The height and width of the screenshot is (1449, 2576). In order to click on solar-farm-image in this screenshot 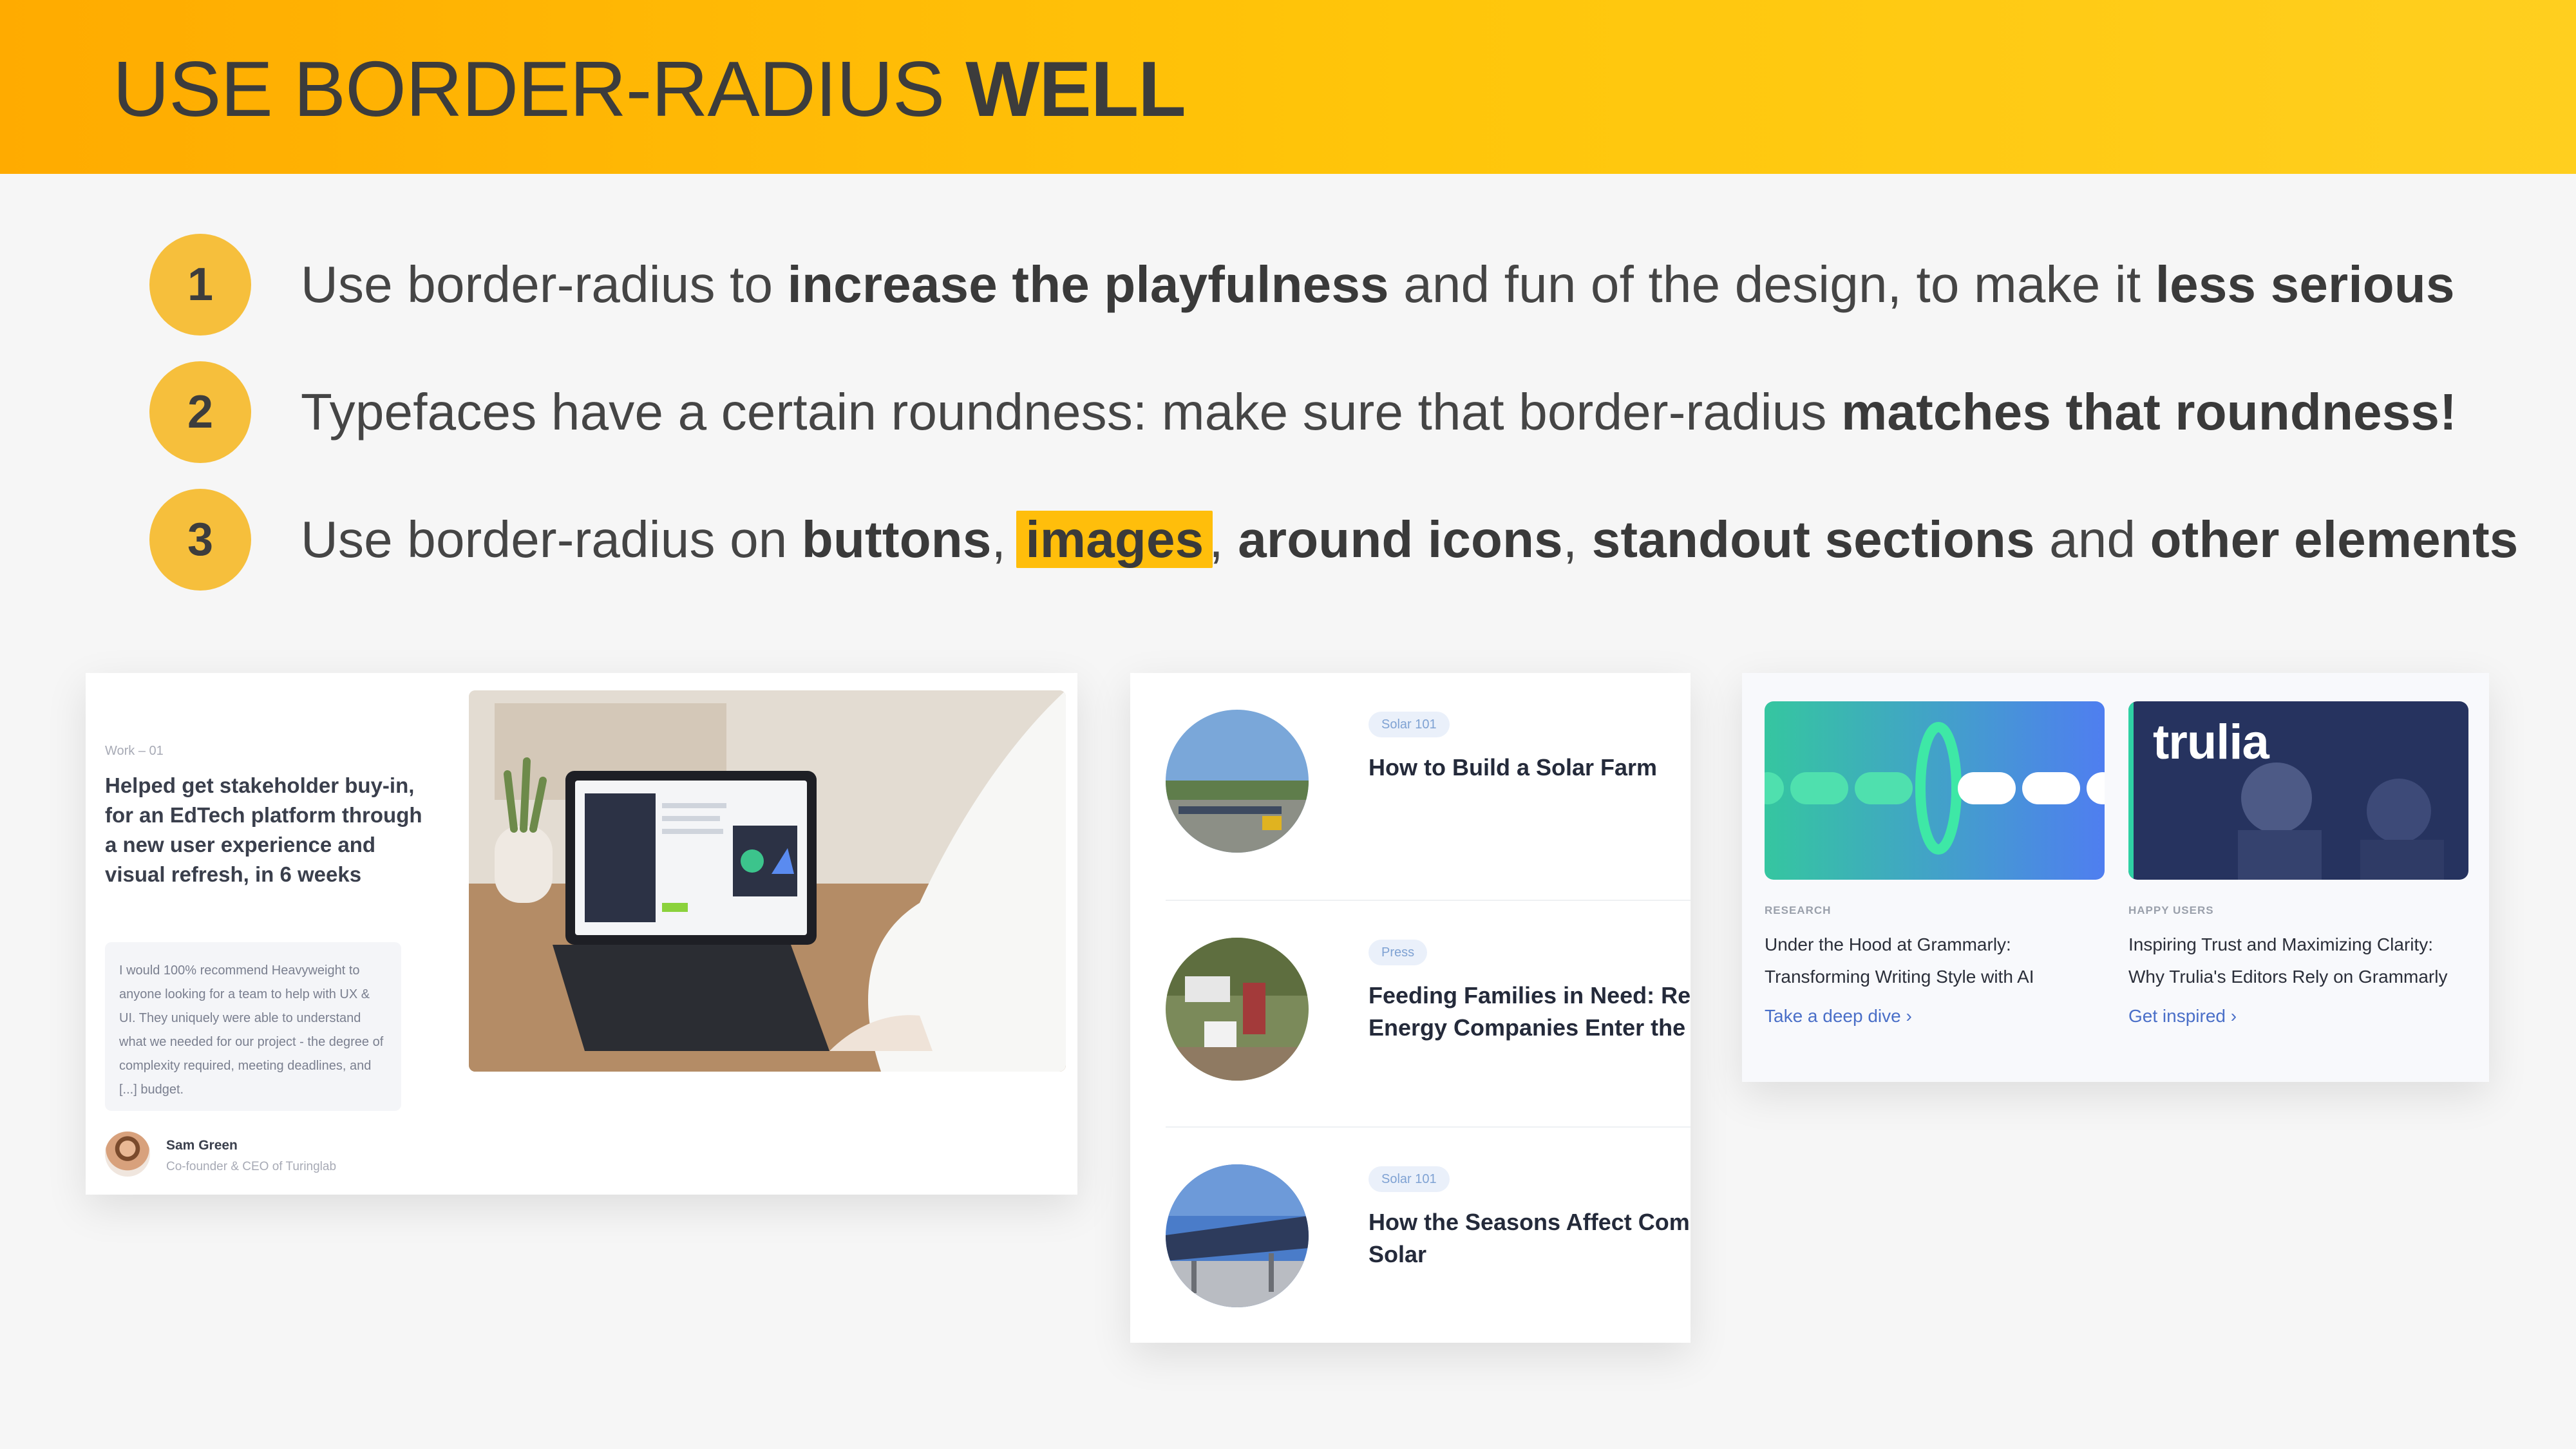, I will do `click(1237, 781)`.